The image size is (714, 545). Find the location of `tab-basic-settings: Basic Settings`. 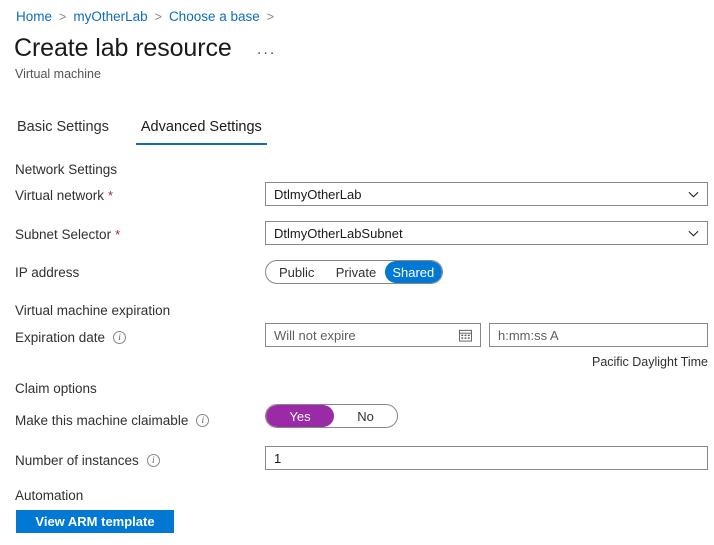

tab-basic-settings: Basic Settings is located at coordinates (63, 131).